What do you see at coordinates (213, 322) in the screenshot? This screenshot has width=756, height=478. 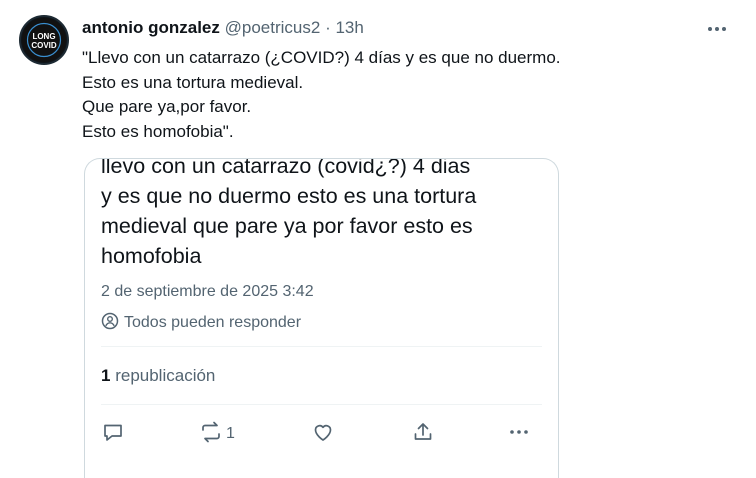 I see `reply-setting-label: Todos pueden responder` at bounding box center [213, 322].